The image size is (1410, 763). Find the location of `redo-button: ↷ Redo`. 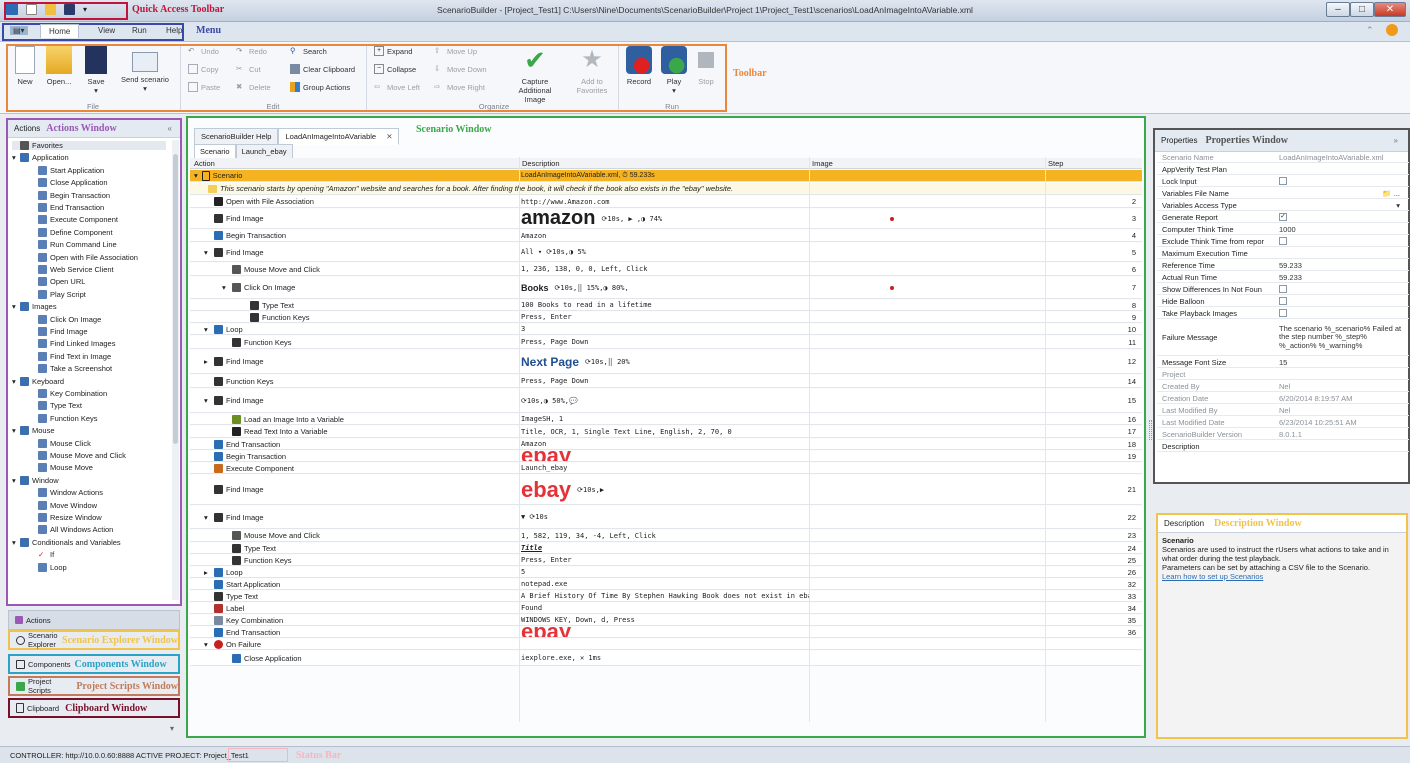

redo-button: ↷ Redo is located at coordinates (251, 51).